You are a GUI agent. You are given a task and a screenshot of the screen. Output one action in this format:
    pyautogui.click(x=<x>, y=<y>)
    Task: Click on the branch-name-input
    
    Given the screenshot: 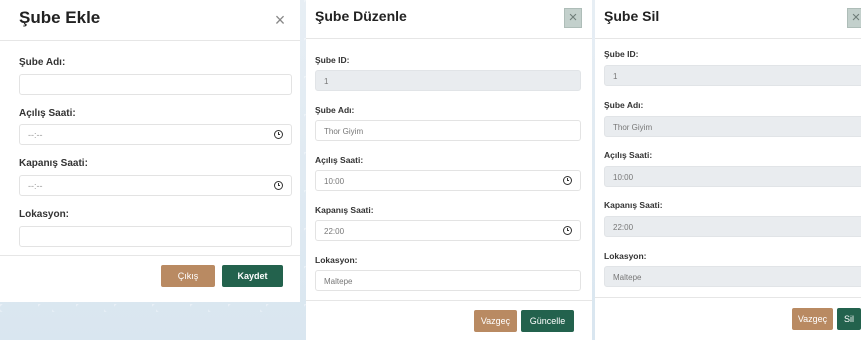 What is the action you would take?
    pyautogui.click(x=155, y=84)
    